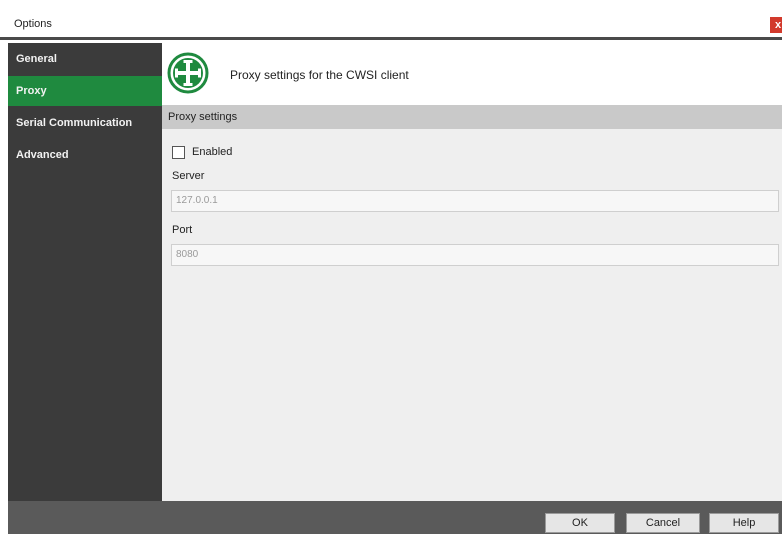 This screenshot has width=782, height=534. What do you see at coordinates (212, 152) in the screenshot?
I see `enabled-label: Enabled` at bounding box center [212, 152].